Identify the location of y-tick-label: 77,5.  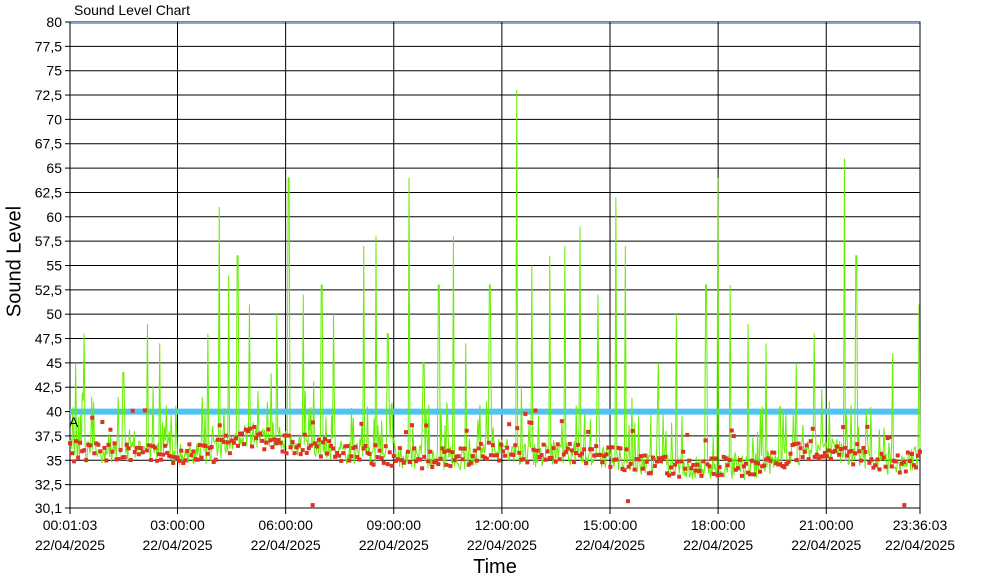
(48, 46).